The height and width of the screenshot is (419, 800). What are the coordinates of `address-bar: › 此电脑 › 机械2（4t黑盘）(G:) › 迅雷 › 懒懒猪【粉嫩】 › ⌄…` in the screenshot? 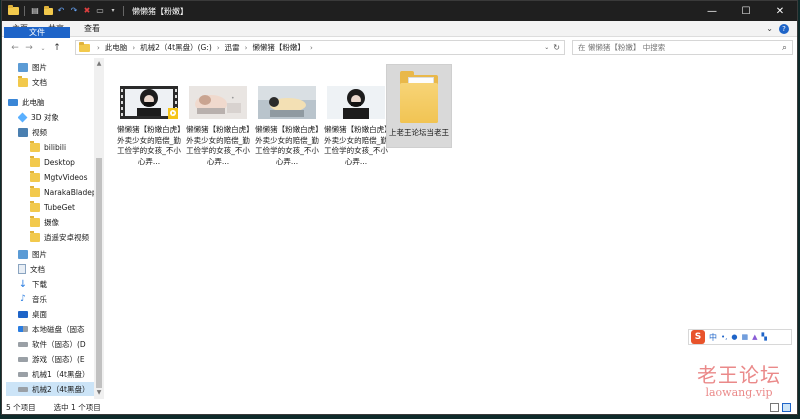 It's located at (320, 47).